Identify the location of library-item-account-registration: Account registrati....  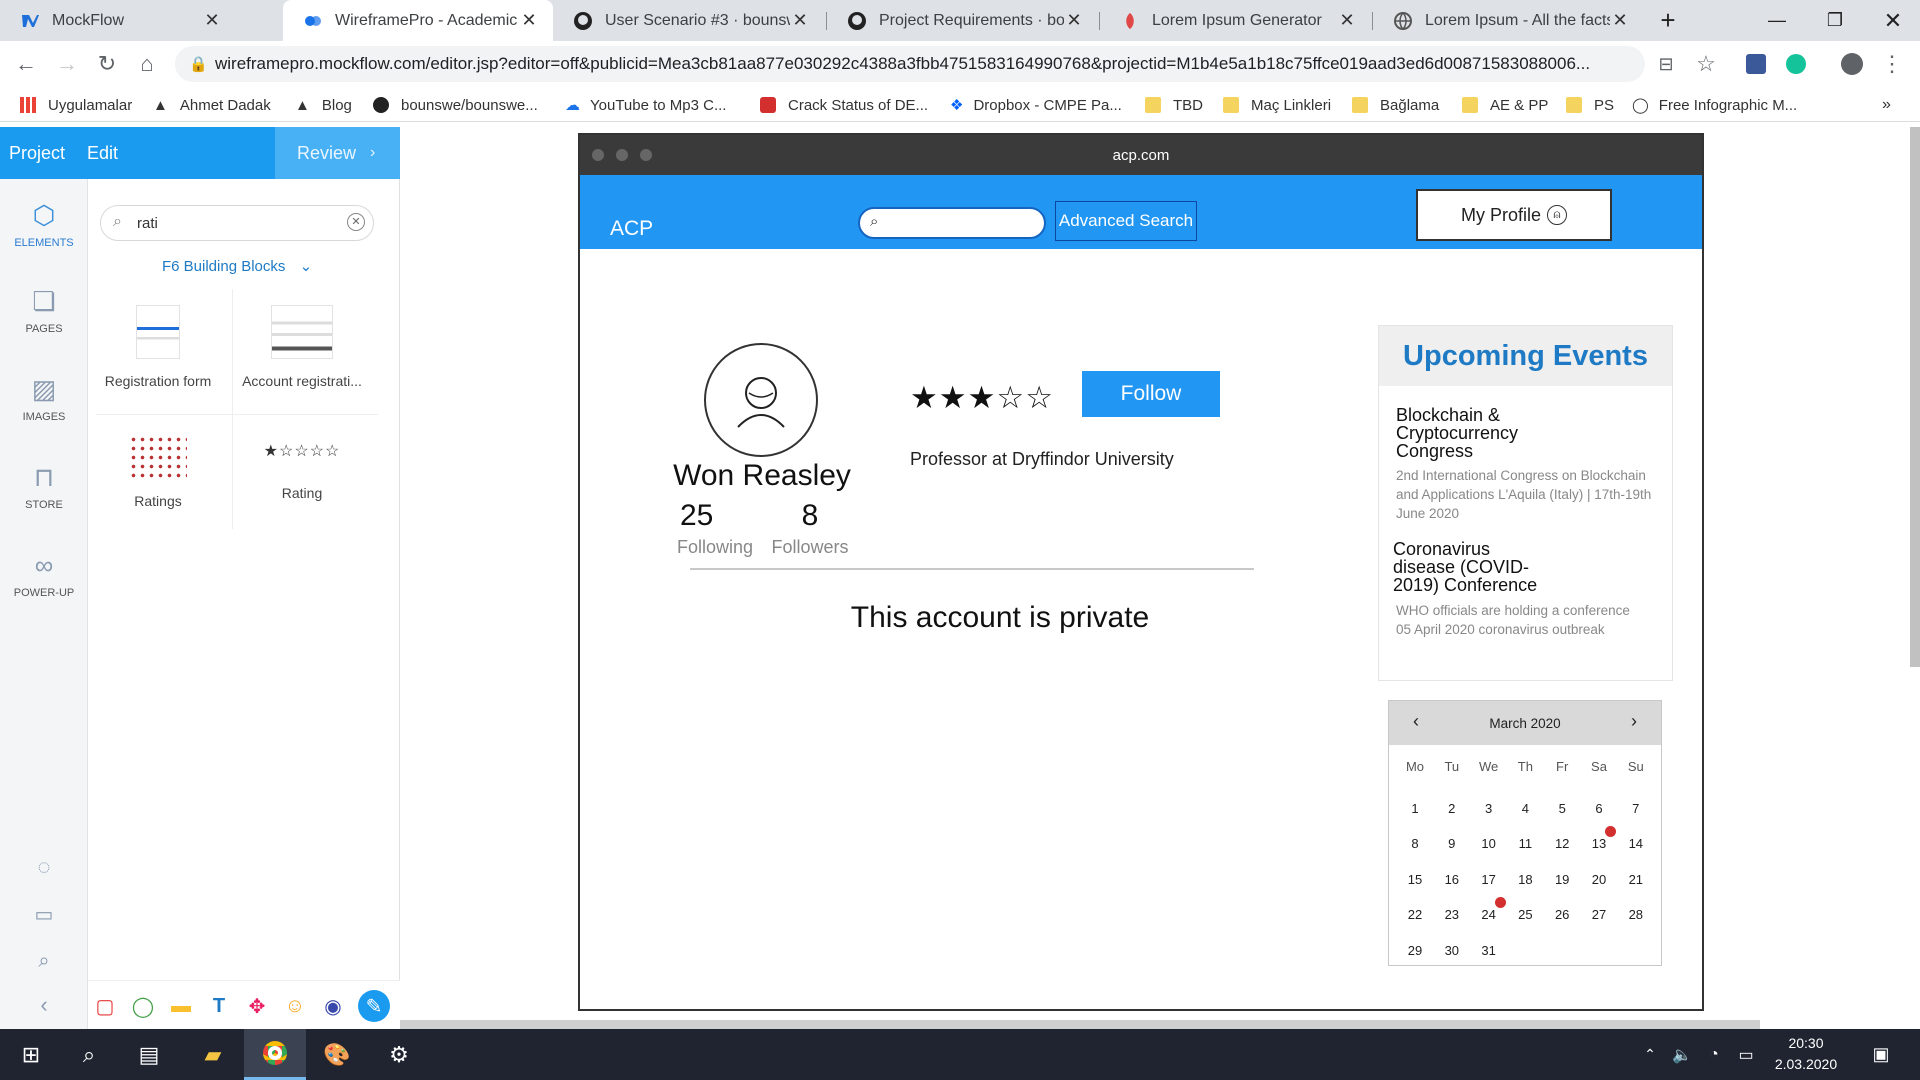
(302, 343).